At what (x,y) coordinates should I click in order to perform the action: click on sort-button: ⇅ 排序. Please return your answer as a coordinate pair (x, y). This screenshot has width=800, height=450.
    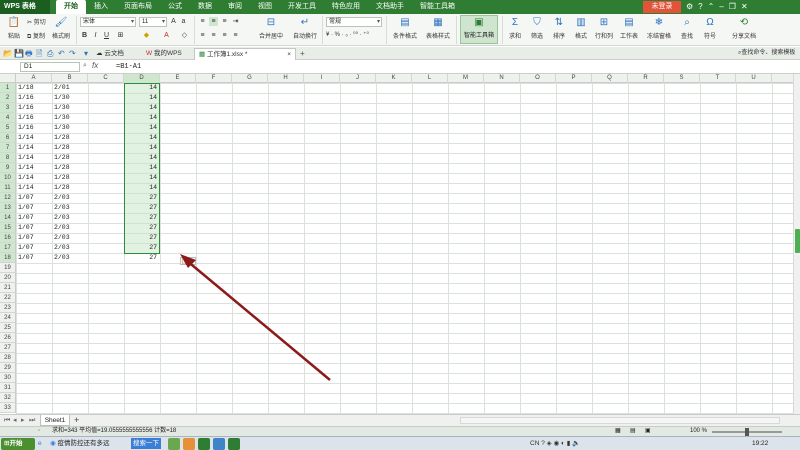
    Looking at the image, I should click on (559, 28).